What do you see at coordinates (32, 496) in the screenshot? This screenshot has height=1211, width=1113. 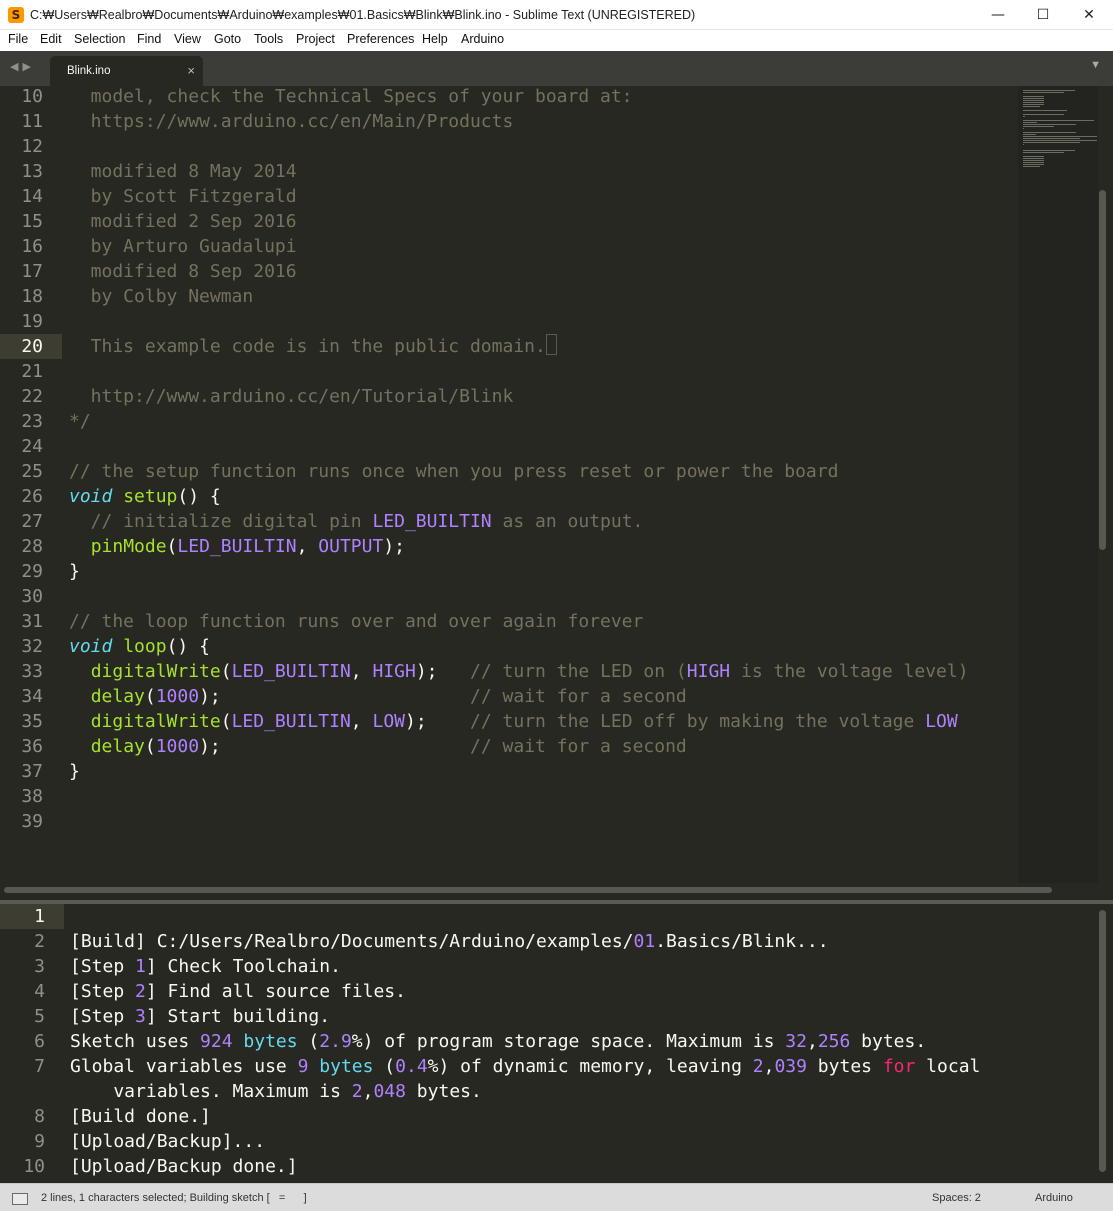 I see `line-number: 26` at bounding box center [32, 496].